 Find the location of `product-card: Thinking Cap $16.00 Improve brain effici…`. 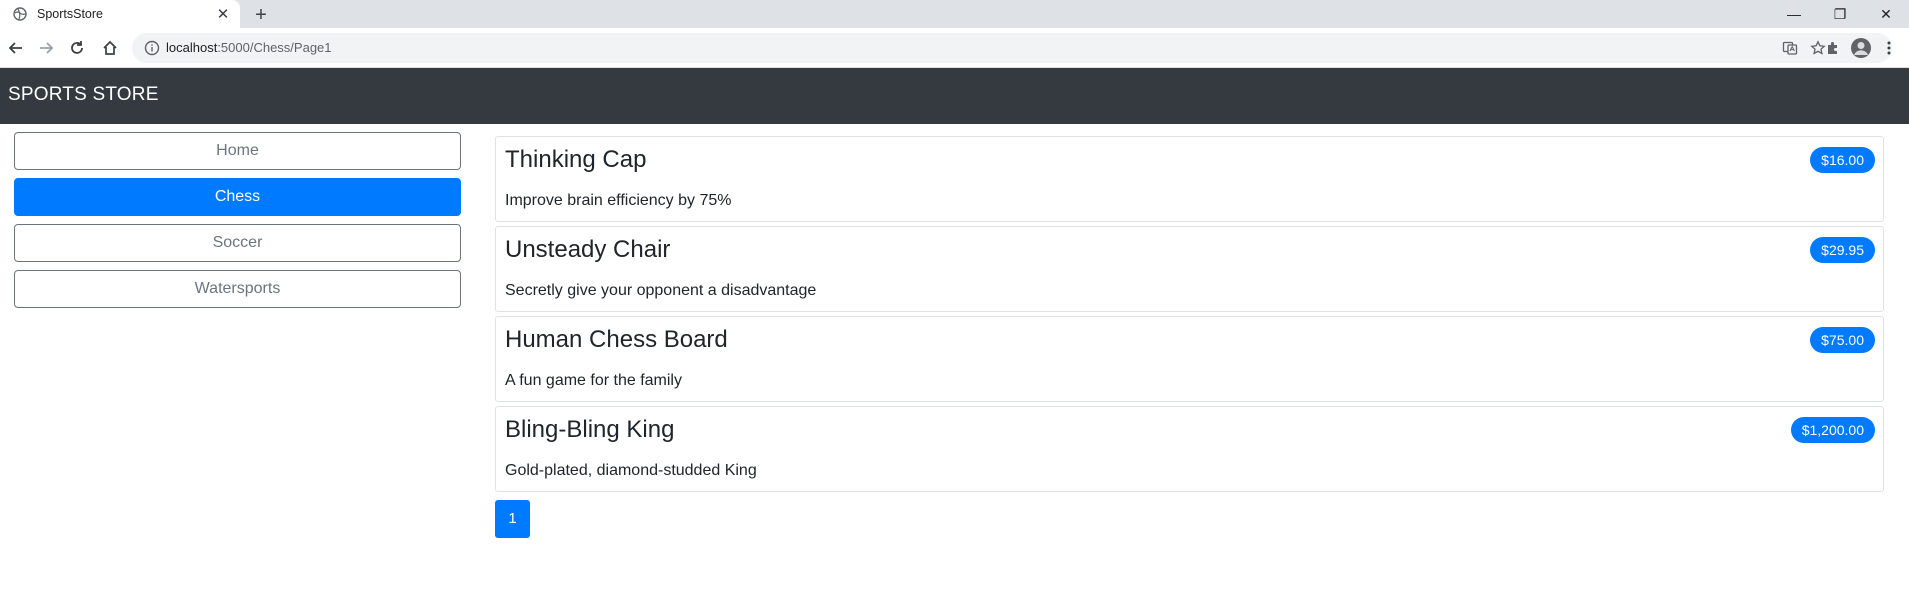

product-card: Thinking Cap $16.00 Improve brain effici… is located at coordinates (1189, 179).